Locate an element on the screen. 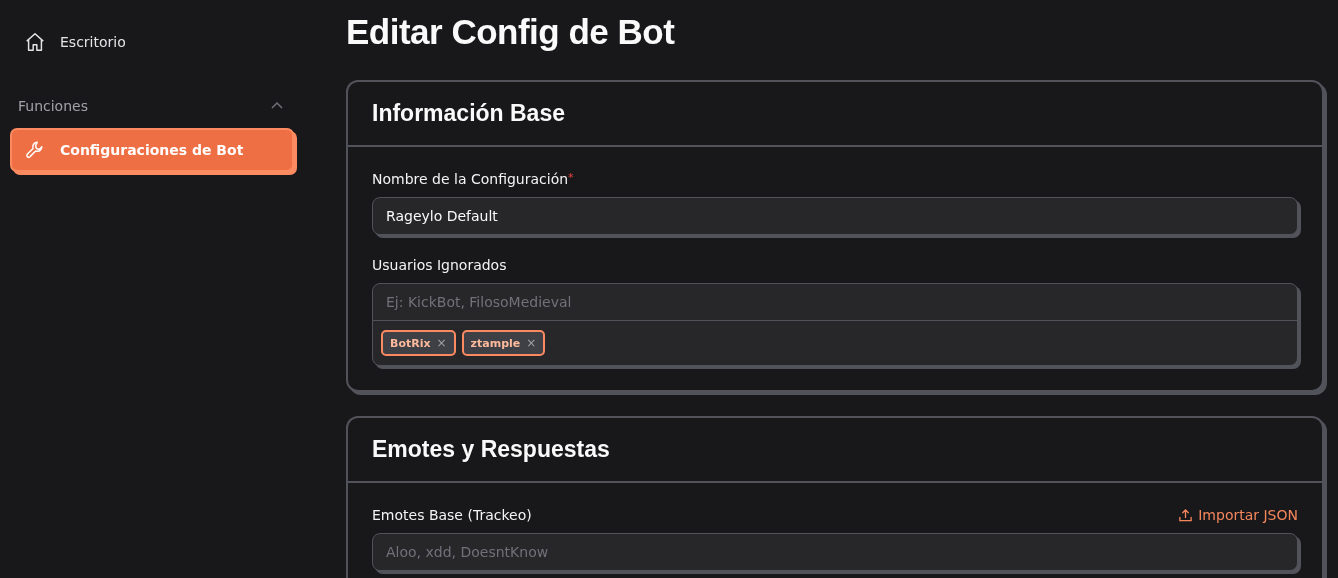 The width and height of the screenshot is (1338, 578). section-title: Información Base is located at coordinates (835, 114).